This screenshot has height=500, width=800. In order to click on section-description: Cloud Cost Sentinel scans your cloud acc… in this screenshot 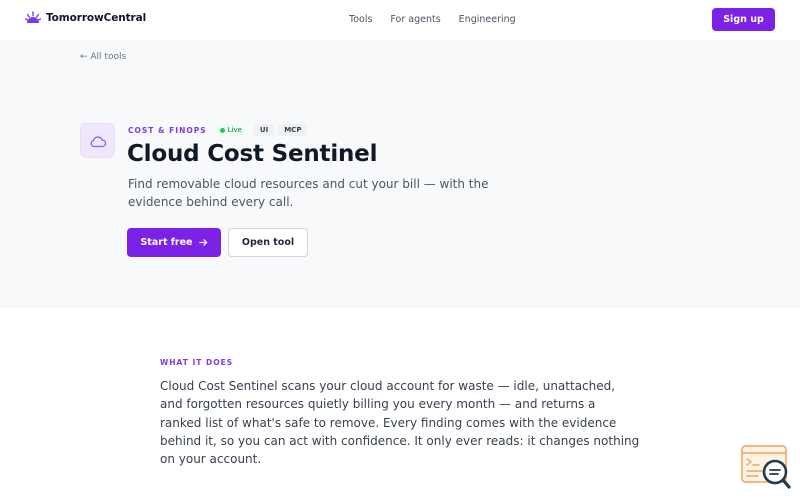, I will do `click(400, 423)`.